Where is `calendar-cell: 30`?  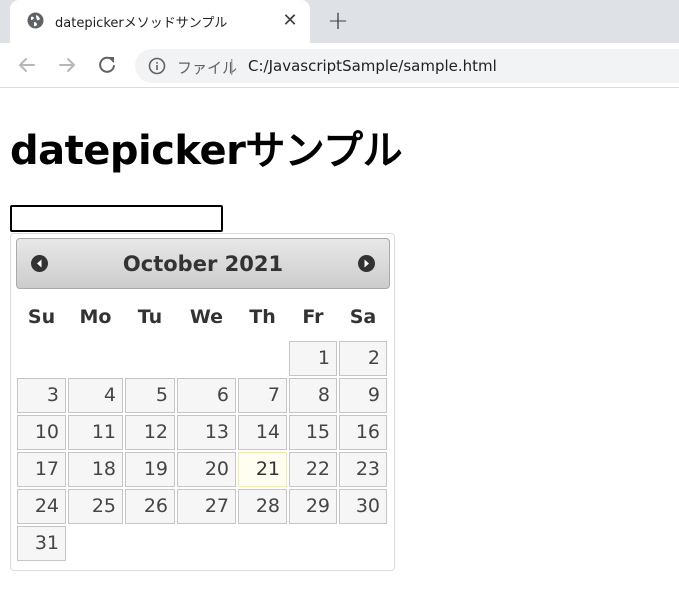
calendar-cell: 30 is located at coordinates (363, 506).